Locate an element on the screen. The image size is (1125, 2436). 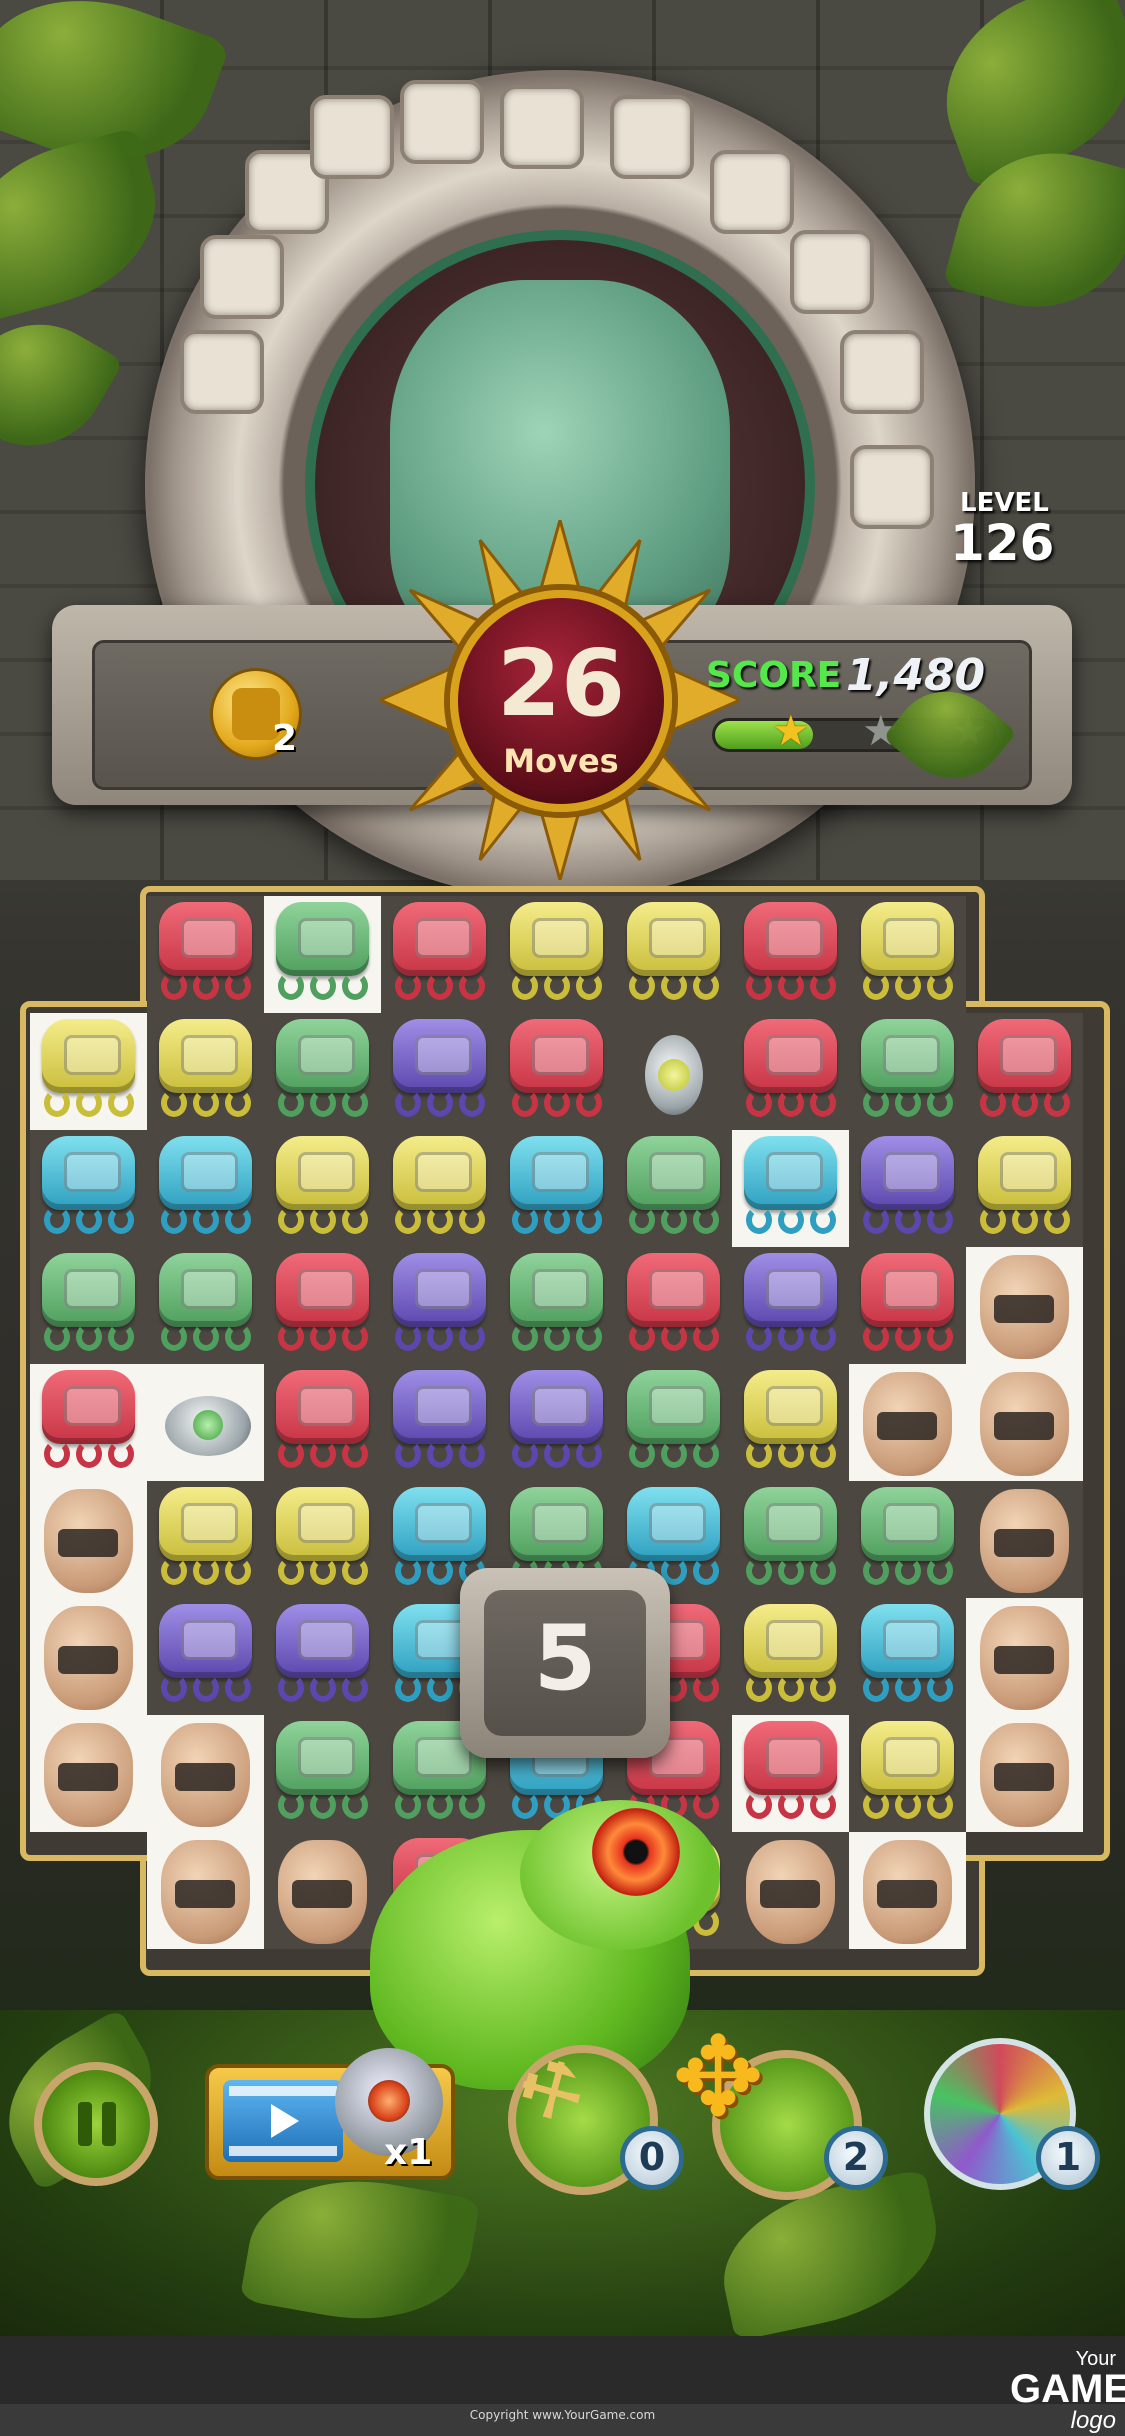
video-play-icon is located at coordinates (283, 2121).